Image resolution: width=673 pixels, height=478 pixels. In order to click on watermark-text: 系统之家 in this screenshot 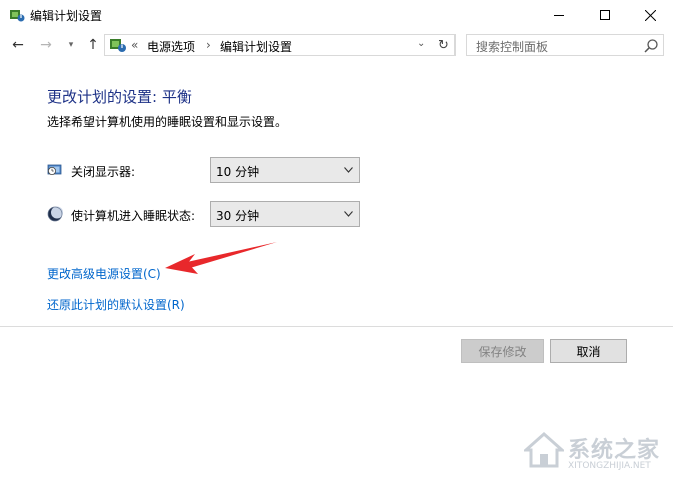, I will do `click(614, 450)`.